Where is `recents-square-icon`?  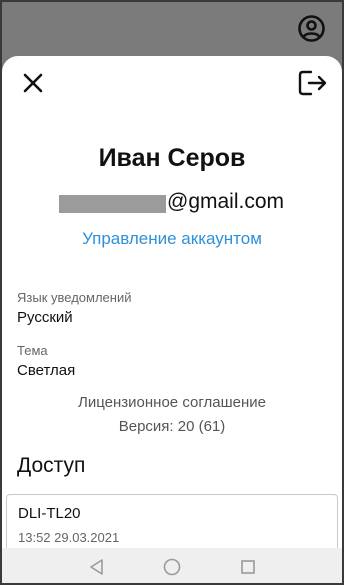
recents-square-icon is located at coordinates (248, 567).